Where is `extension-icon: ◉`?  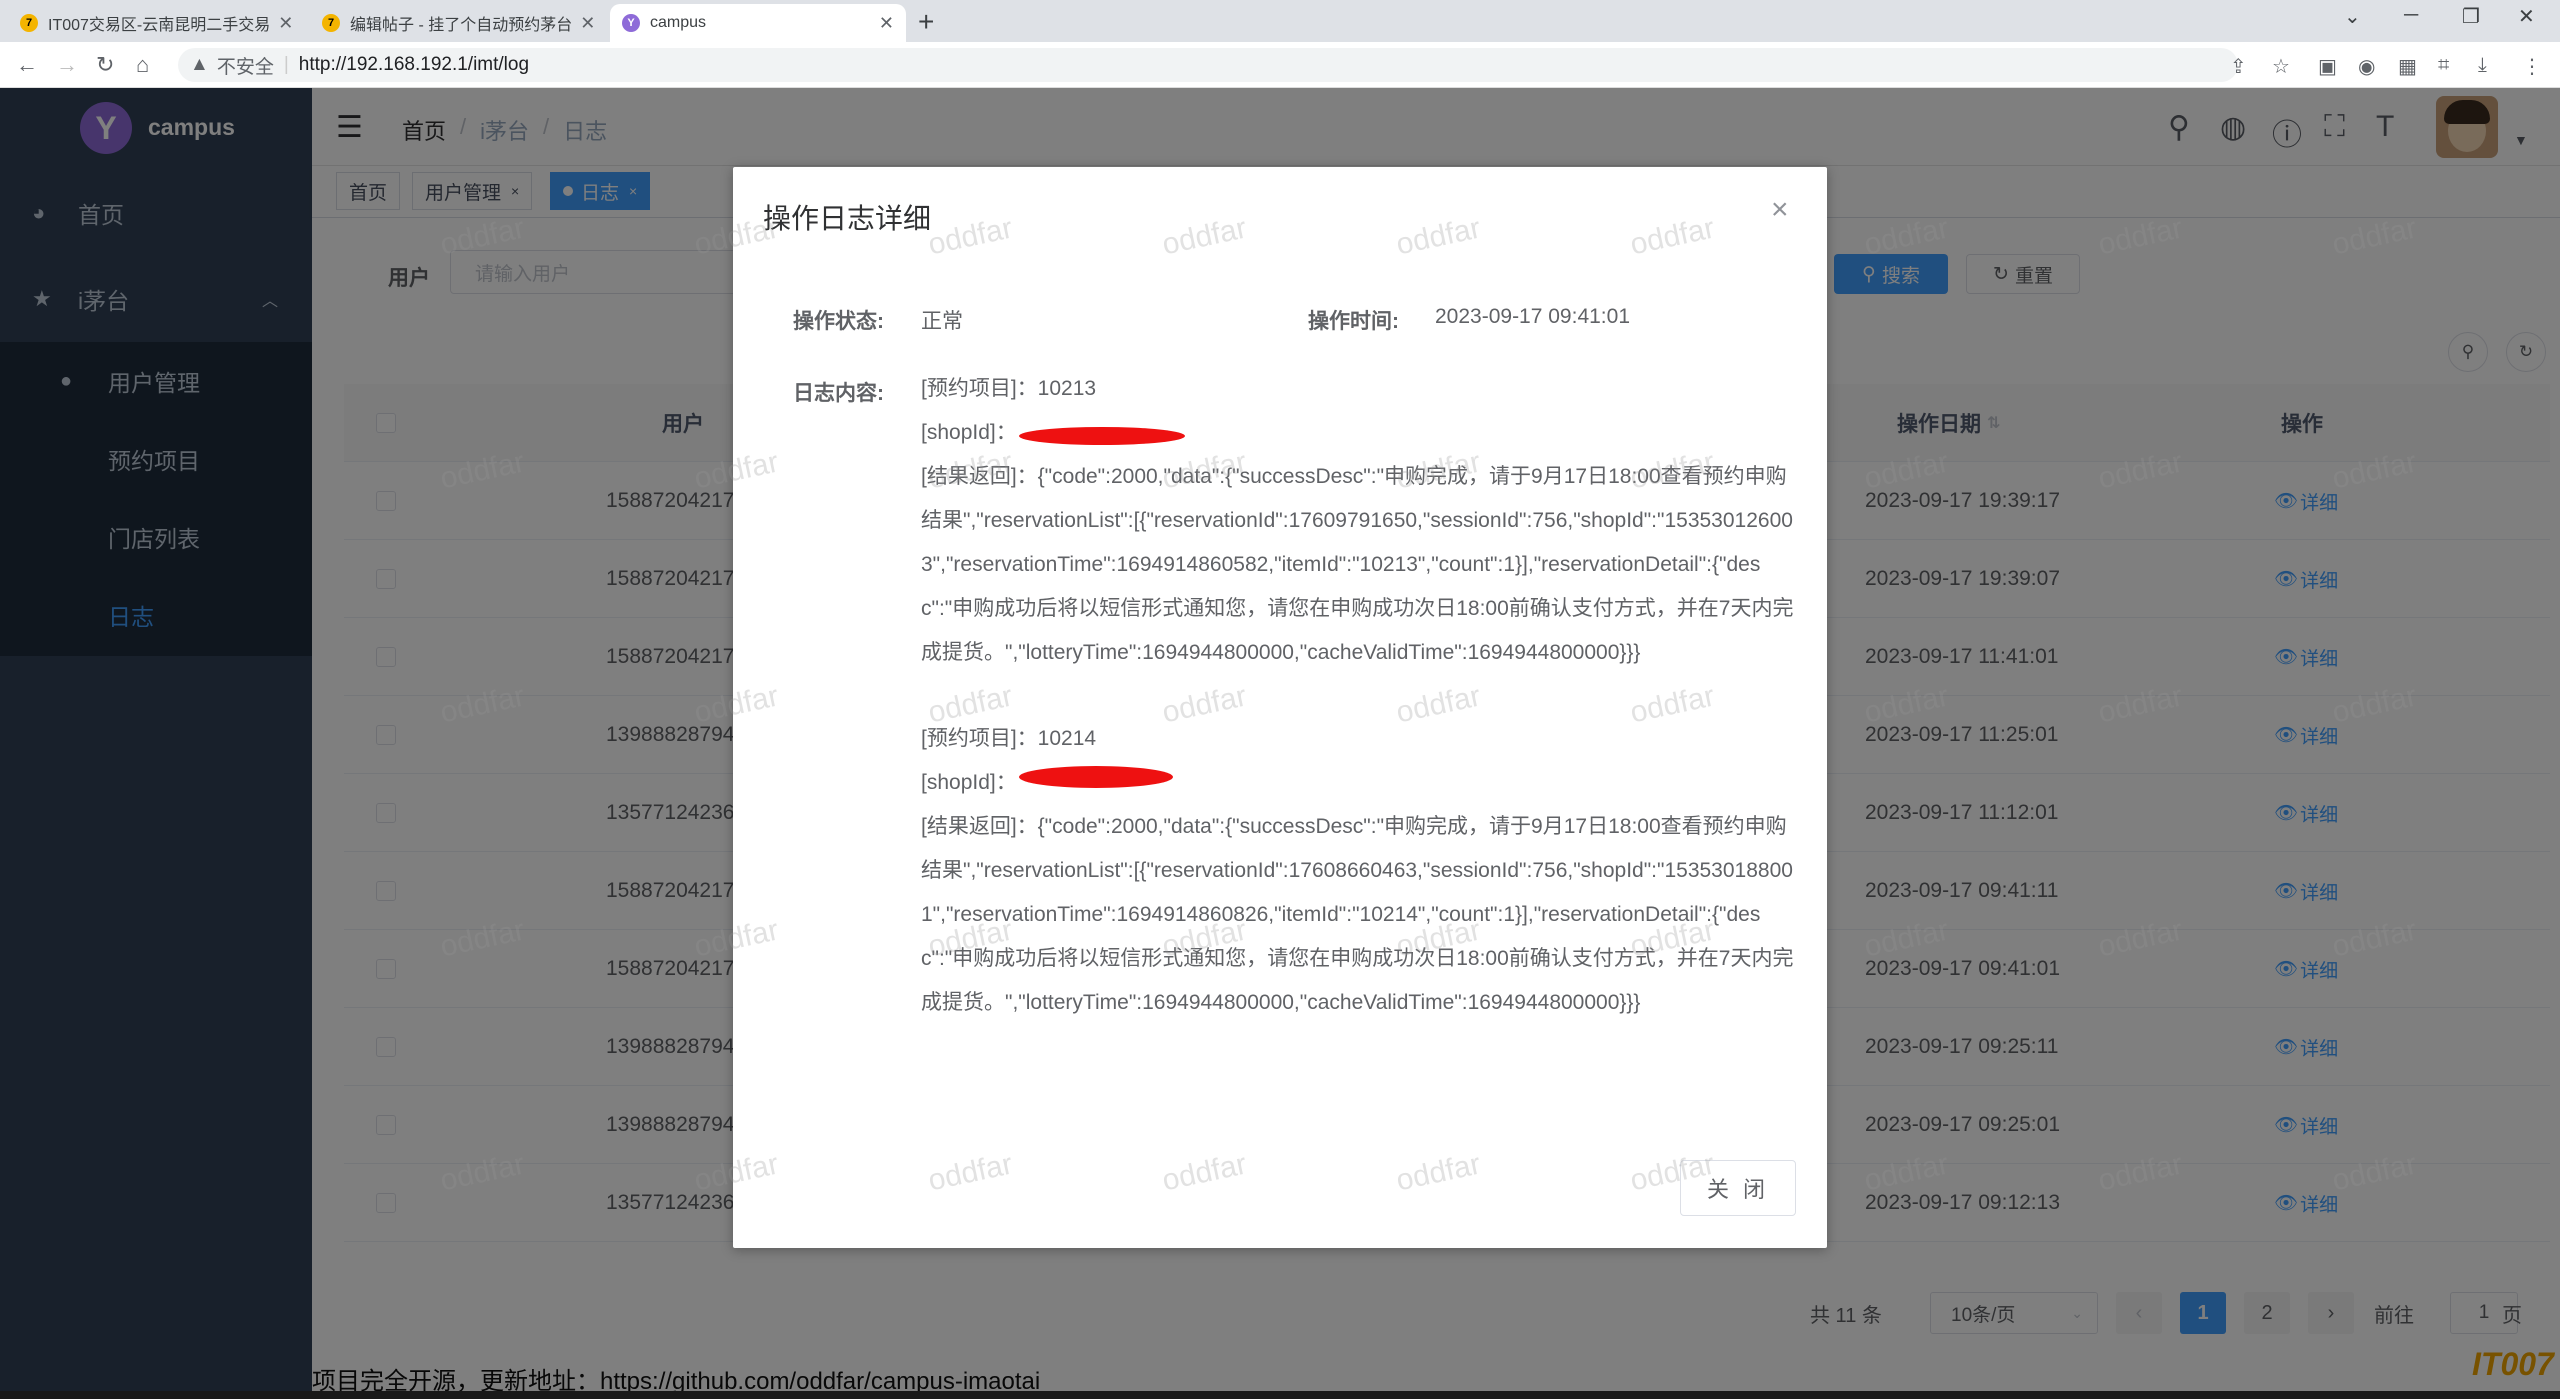
extension-icon: ◉ is located at coordinates (2366, 66).